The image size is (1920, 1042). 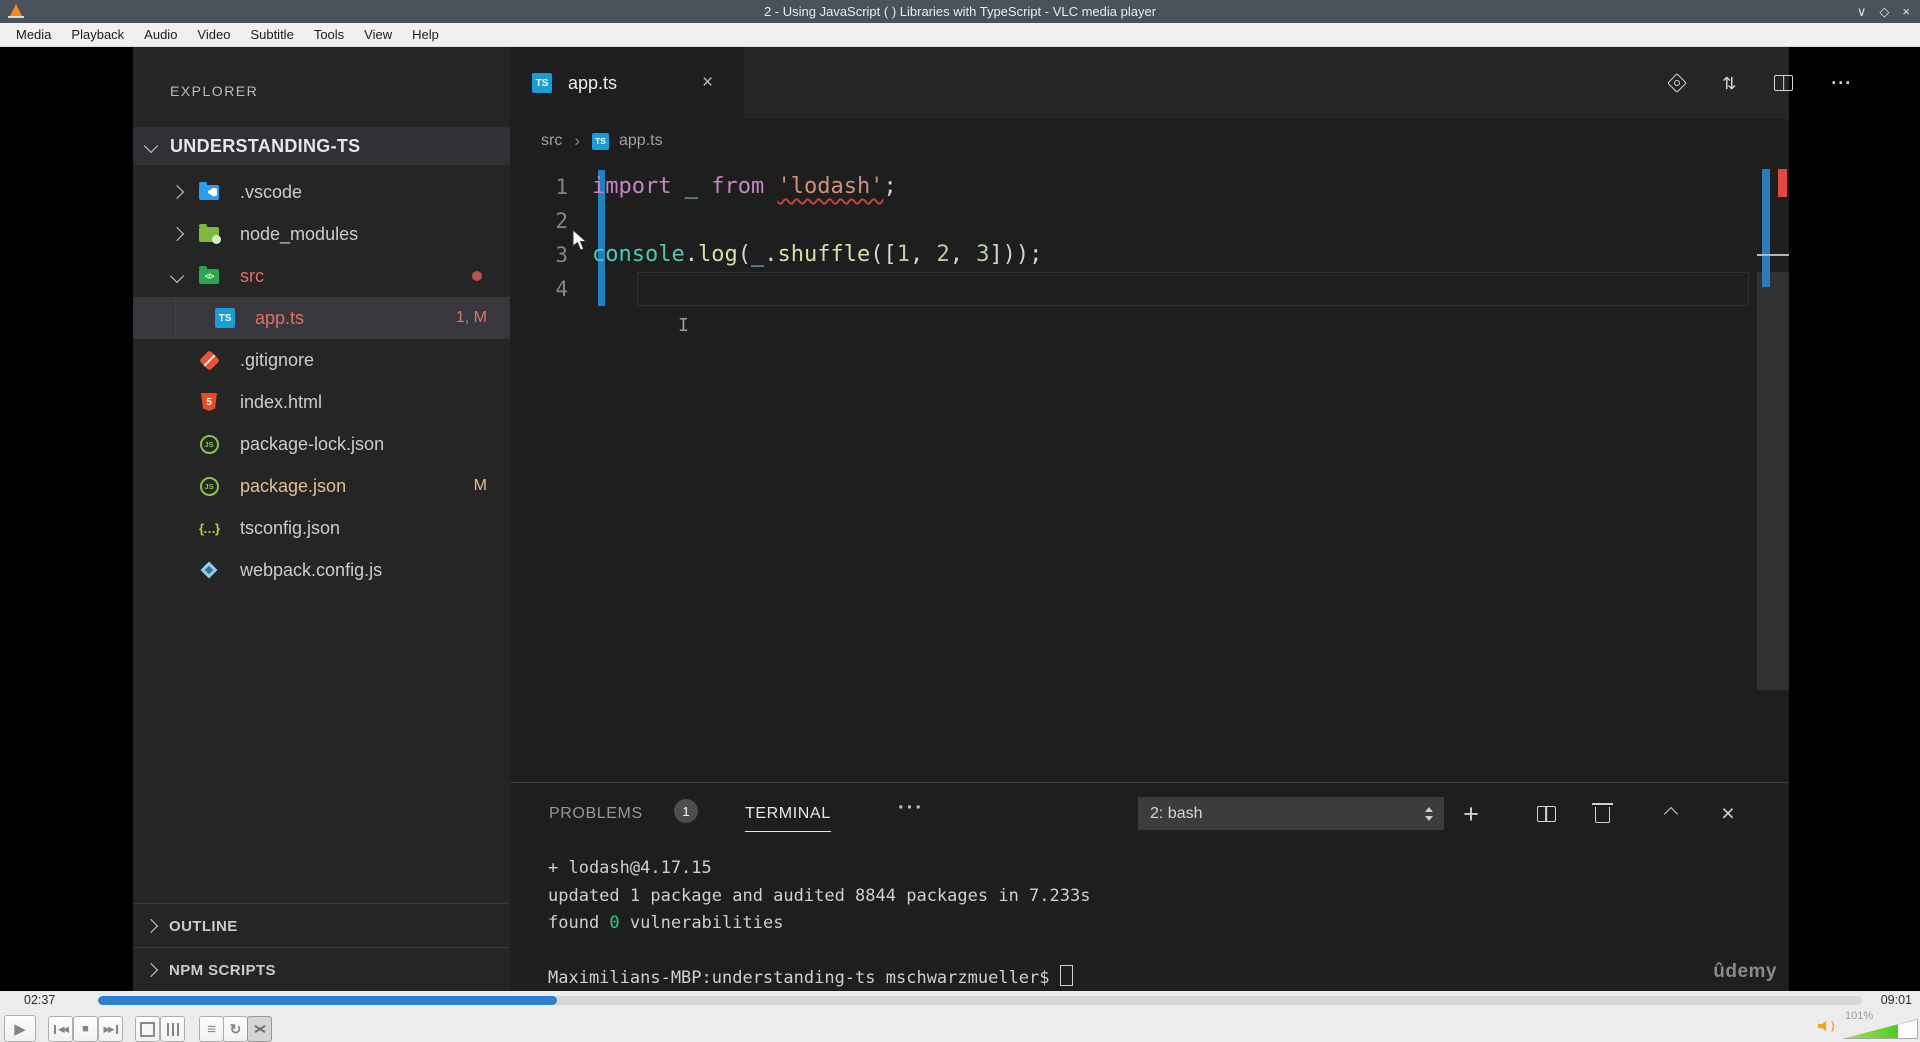 I want to click on code-line-1: 1 import _ from 'lodash';, so click(x=1149, y=187).